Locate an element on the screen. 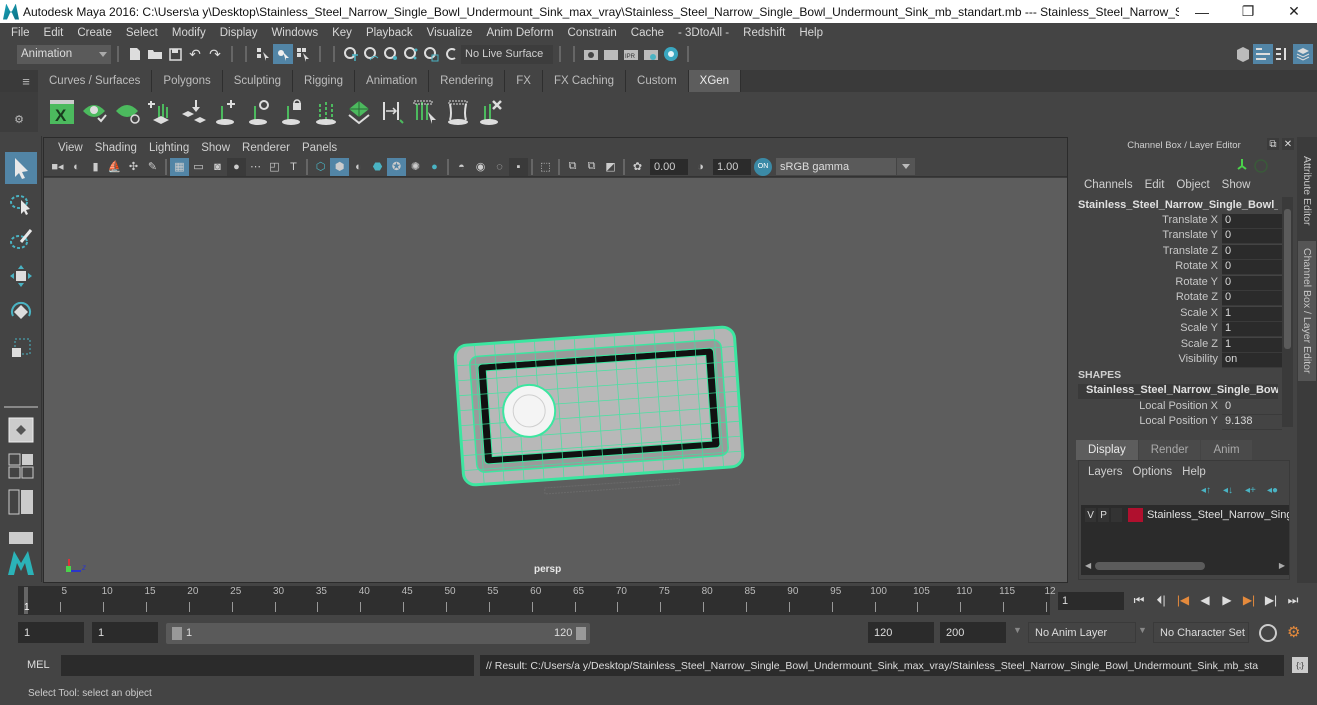 Image resolution: width=1317 pixels, height=705 pixels. menu-modify: Modify is located at coordinates (189, 33).